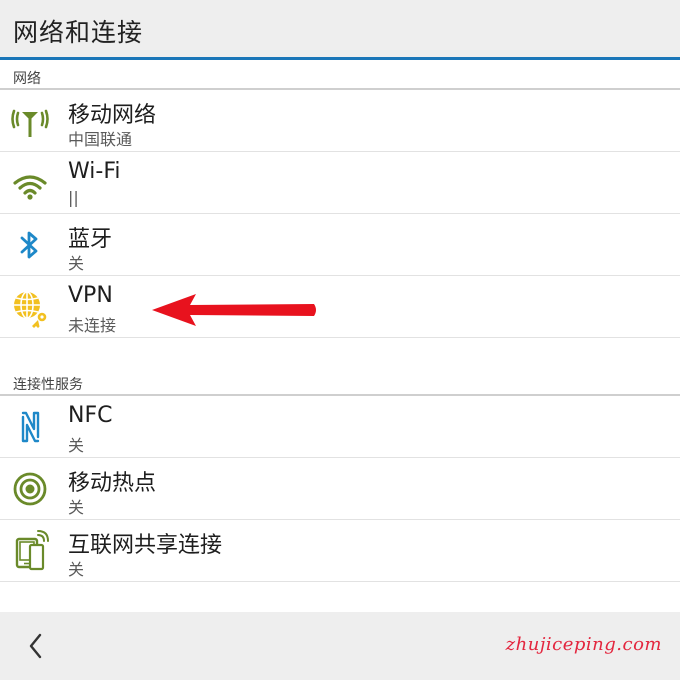 This screenshot has width=680, height=680. Describe the element at coordinates (48, 385) in the screenshot. I see `section-title: 连接性服务` at that location.